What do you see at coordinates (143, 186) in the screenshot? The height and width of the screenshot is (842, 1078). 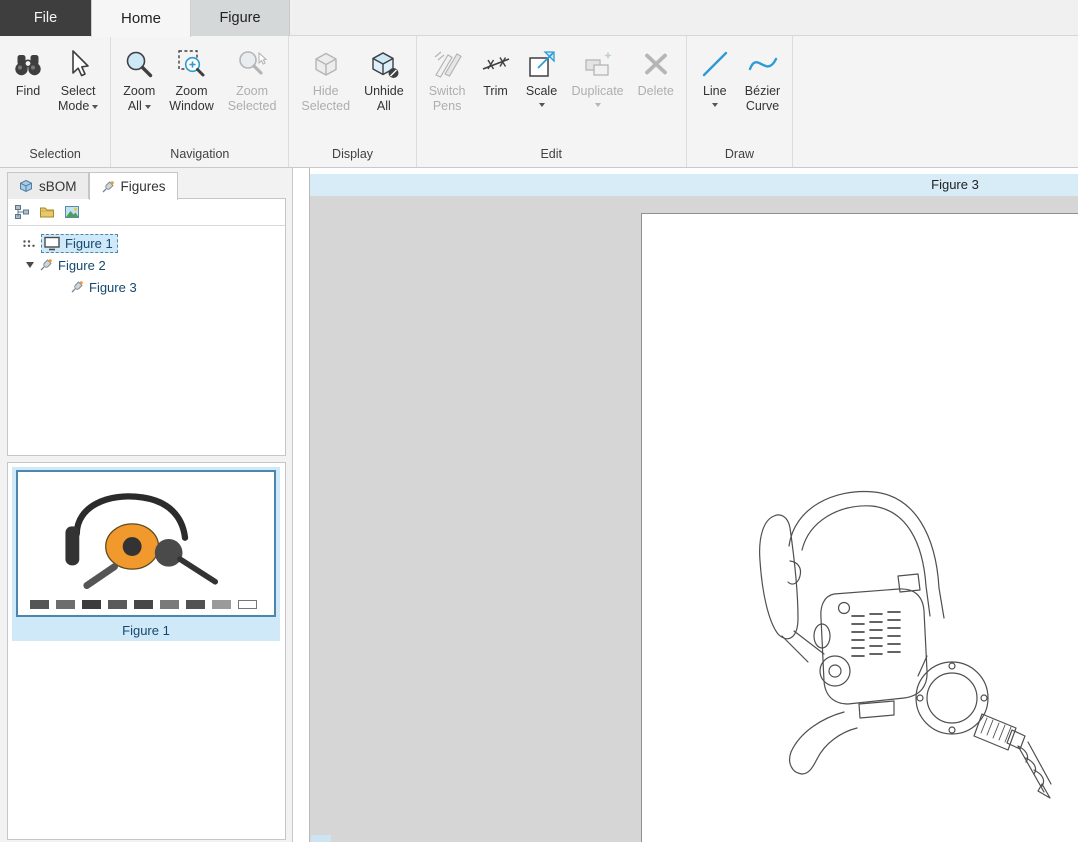 I see `sidebar-tab-label: Figures` at bounding box center [143, 186].